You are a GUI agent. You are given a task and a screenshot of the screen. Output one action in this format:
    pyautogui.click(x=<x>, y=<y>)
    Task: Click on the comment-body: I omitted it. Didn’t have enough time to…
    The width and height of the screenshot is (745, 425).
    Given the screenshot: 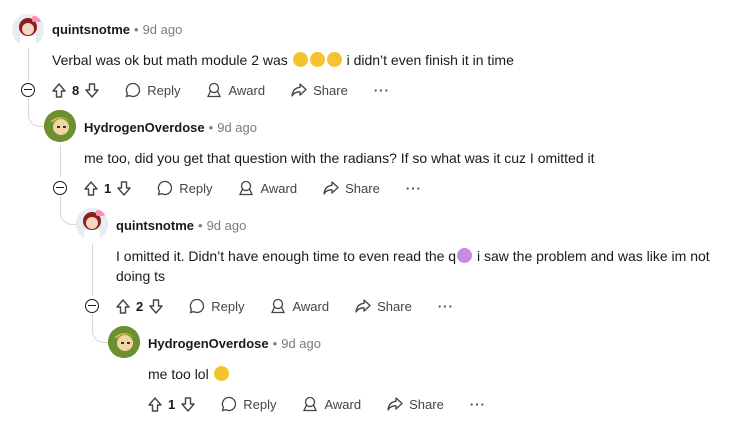 What is the action you would take?
    pyautogui.click(x=423, y=266)
    